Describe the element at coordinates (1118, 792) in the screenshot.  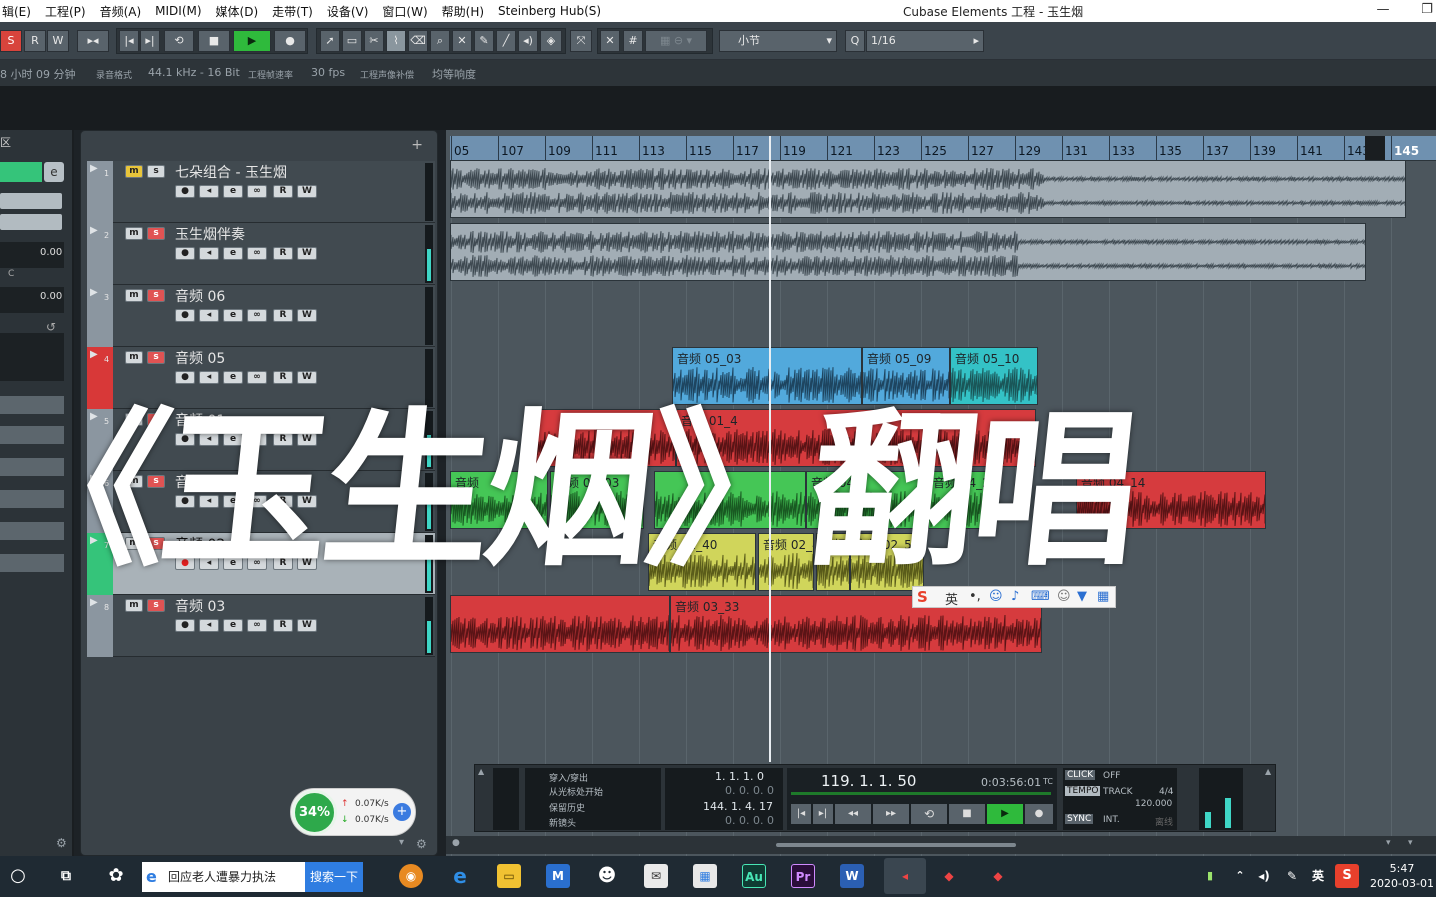
I see `tempo-mode: TRACK` at that location.